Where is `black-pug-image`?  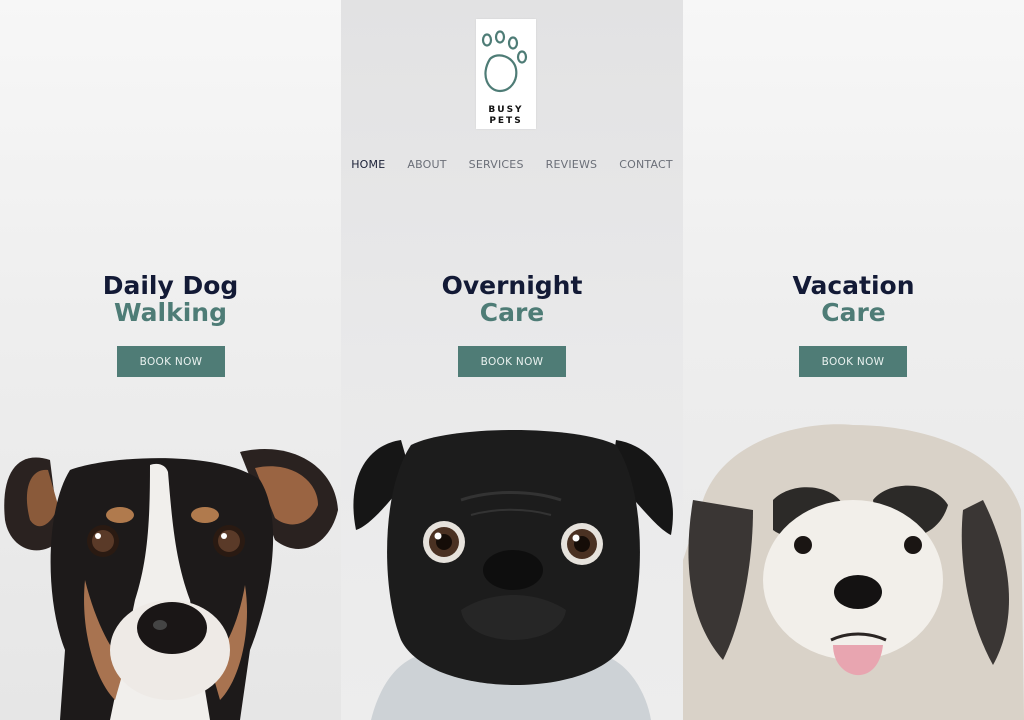 black-pug-image is located at coordinates (513, 575).